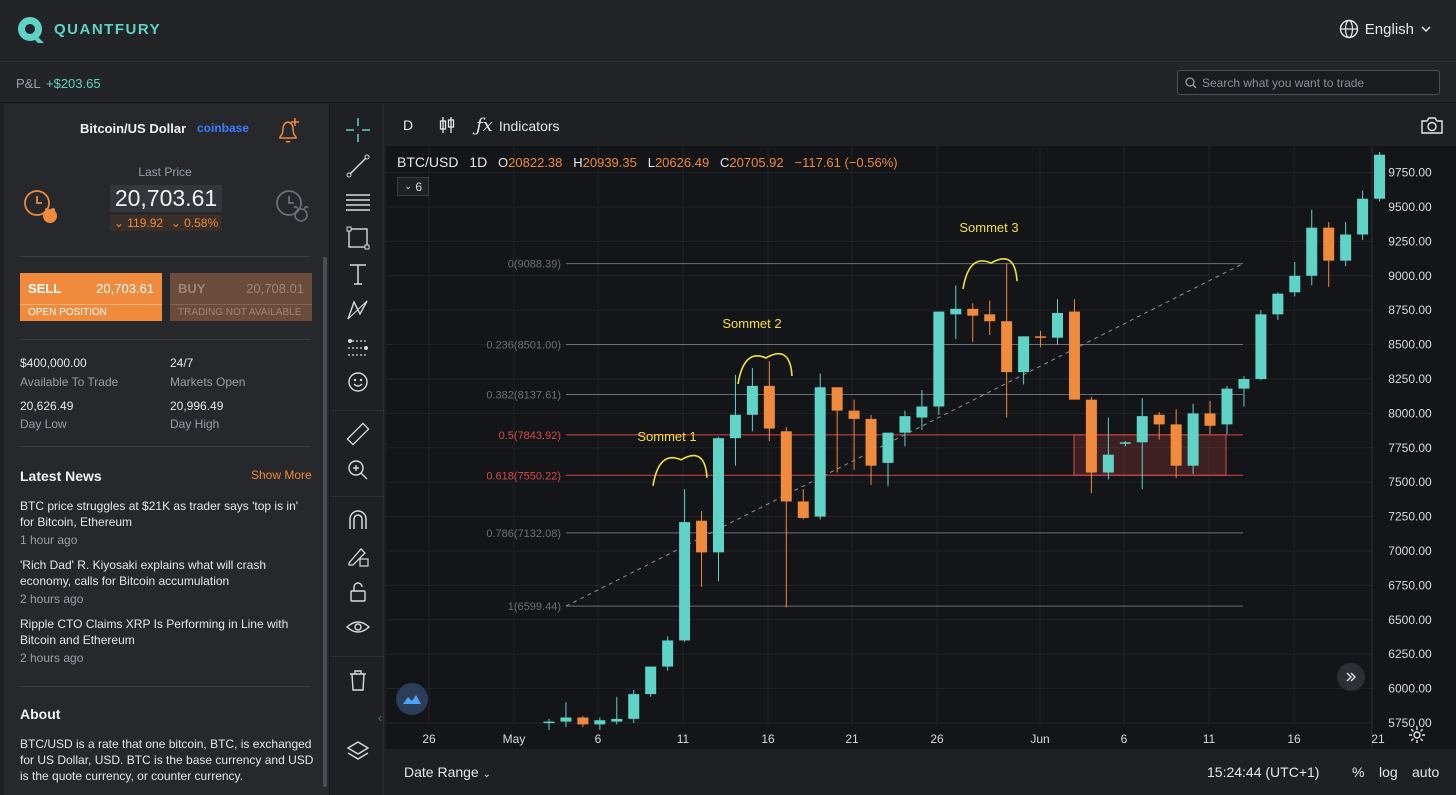 This screenshot has height=795, width=1456. Describe the element at coordinates (518, 125) in the screenshot. I see `indicators-button: ƒx Indicators` at that location.